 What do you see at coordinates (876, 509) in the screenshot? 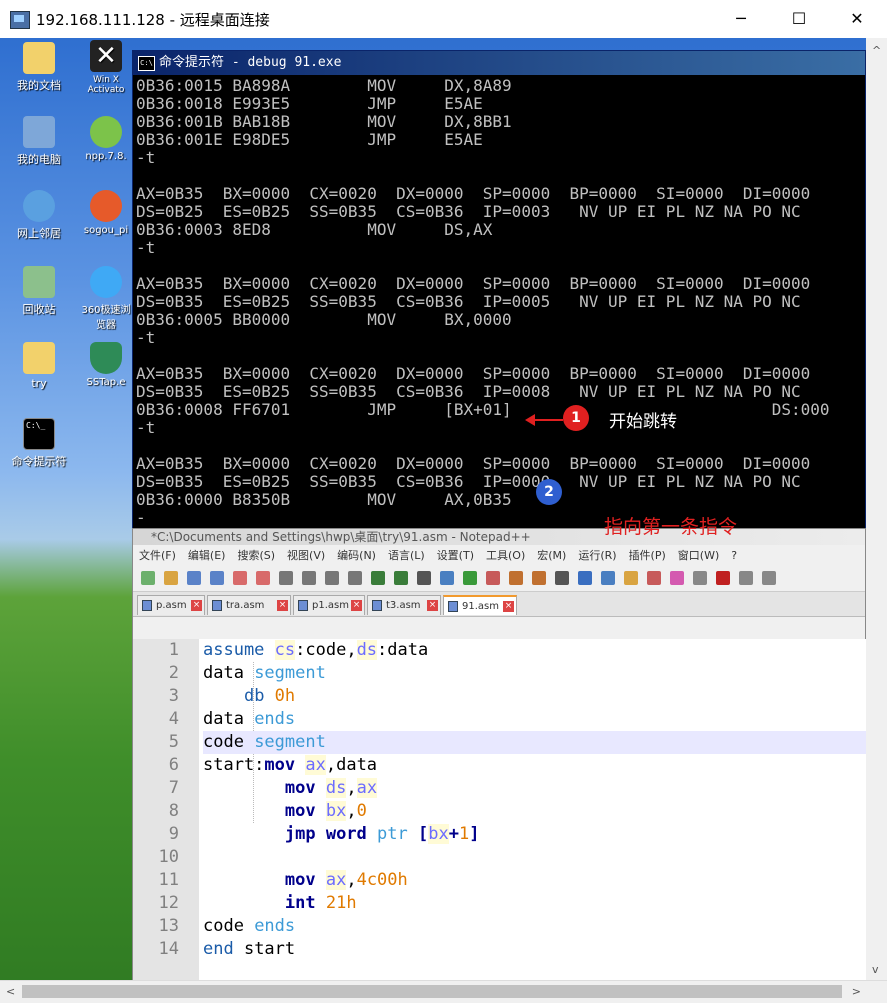
I see `vertical-scrollbar: ^ v` at bounding box center [876, 509].